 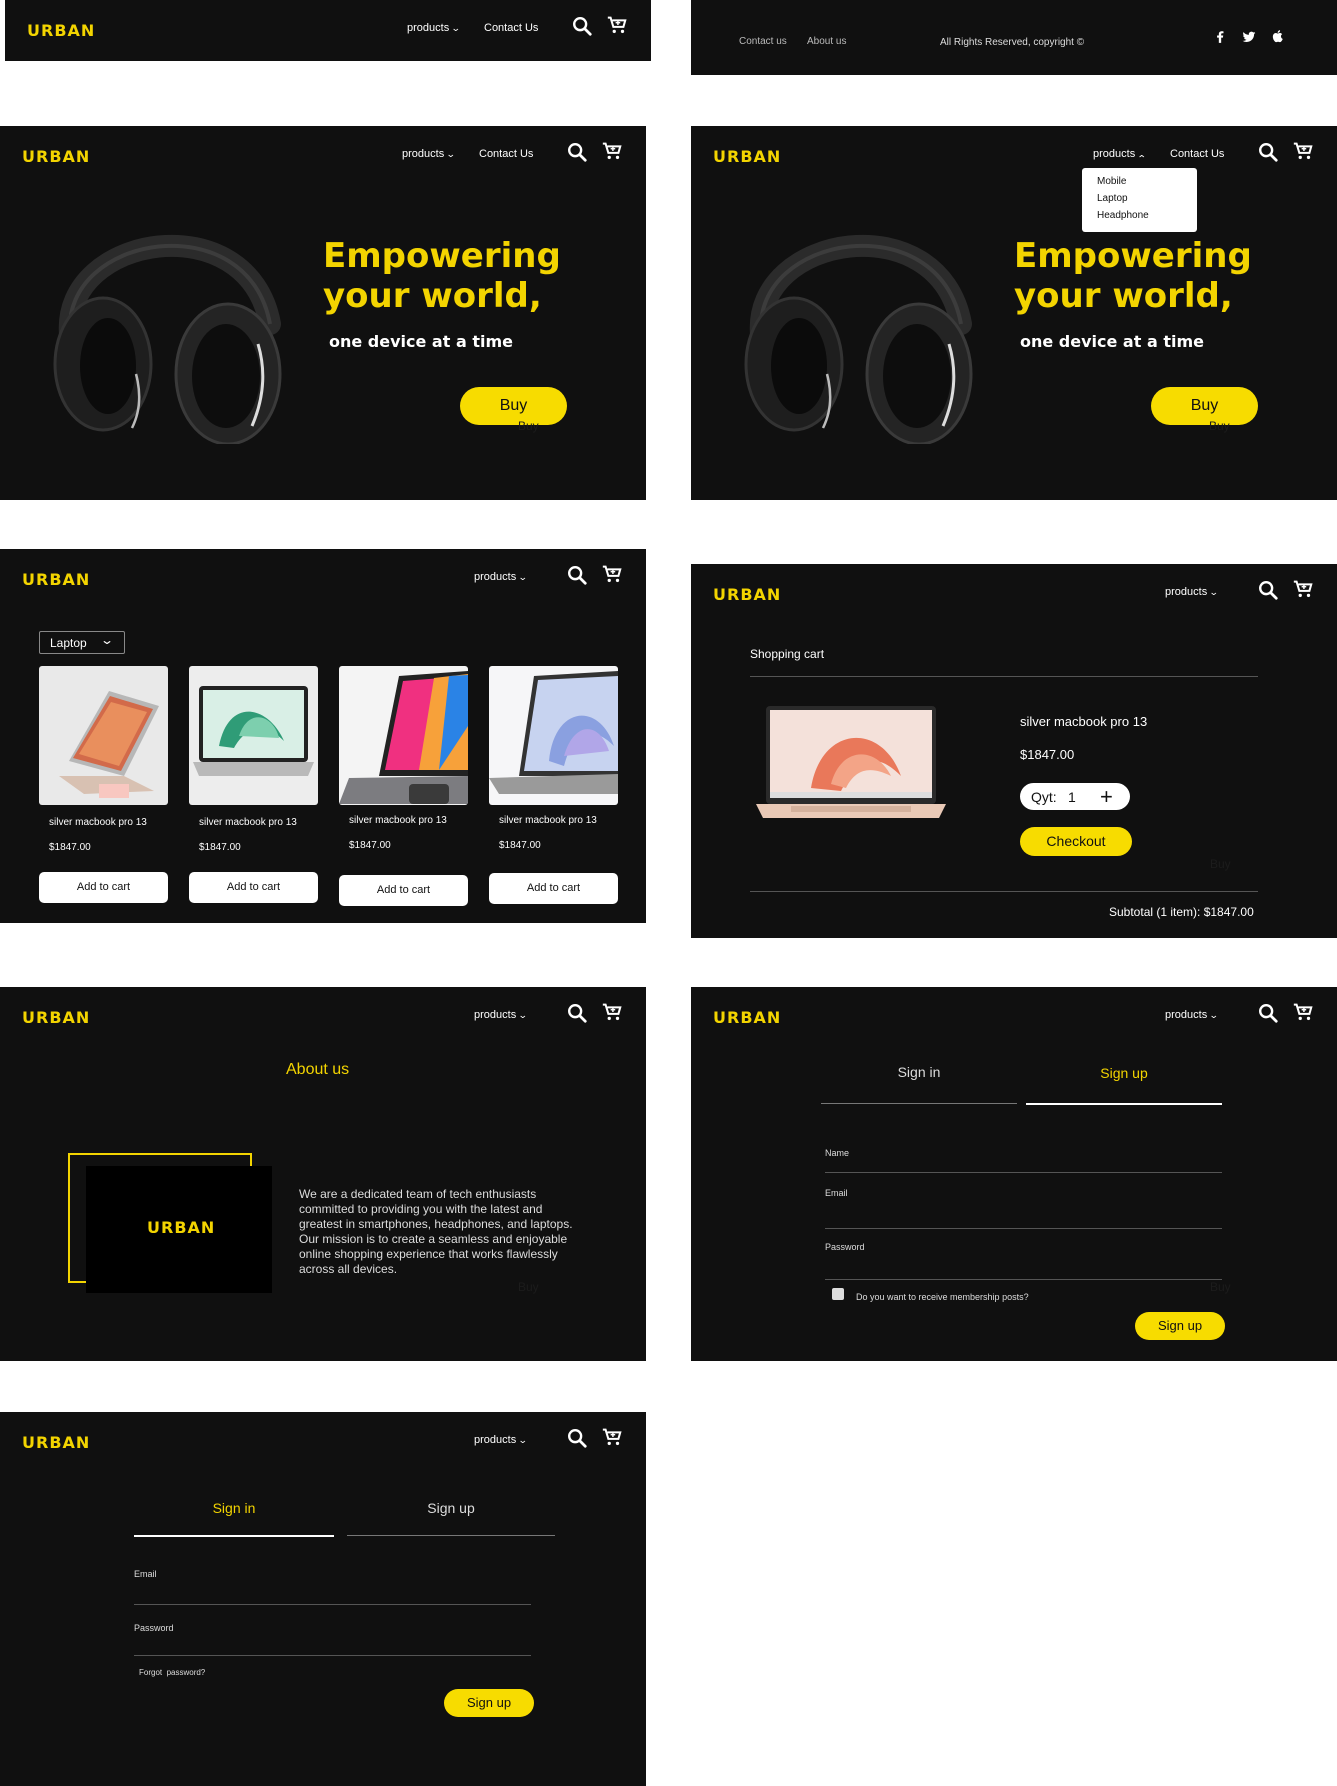 I want to click on cart-subtotal: Subtotal (1 item): $1847.00, so click(x=1181, y=912).